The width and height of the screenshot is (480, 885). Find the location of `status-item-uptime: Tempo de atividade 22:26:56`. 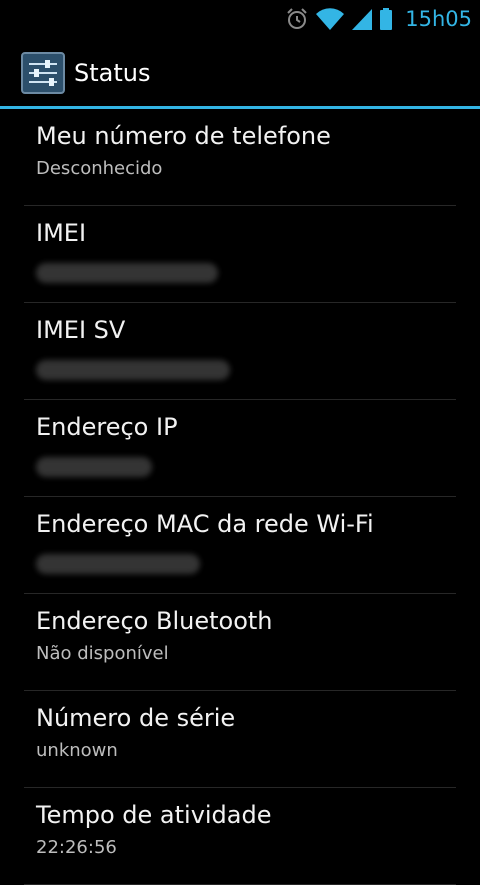

status-item-uptime: Tempo de atividade 22:26:56 is located at coordinates (240, 836).